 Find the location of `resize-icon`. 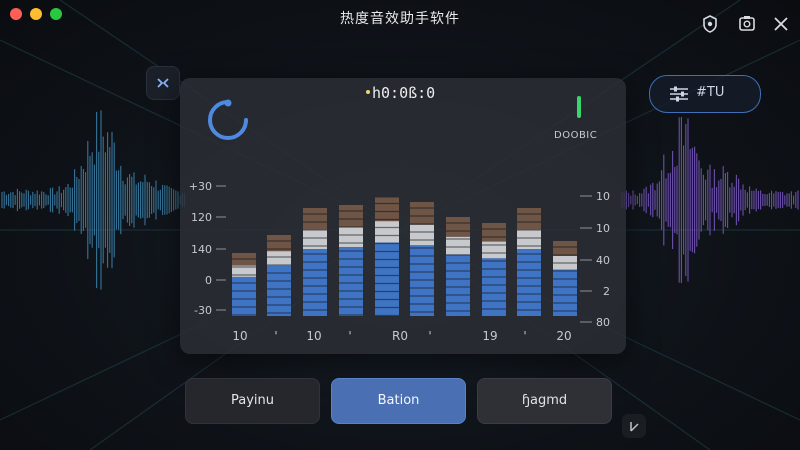

resize-icon is located at coordinates (634, 427).